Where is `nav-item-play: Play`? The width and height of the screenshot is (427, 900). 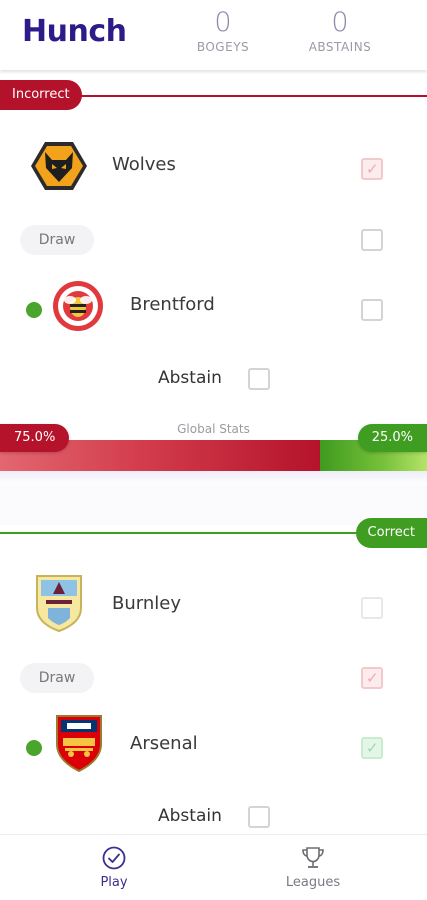
nav-item-play: Play is located at coordinates (114, 867).